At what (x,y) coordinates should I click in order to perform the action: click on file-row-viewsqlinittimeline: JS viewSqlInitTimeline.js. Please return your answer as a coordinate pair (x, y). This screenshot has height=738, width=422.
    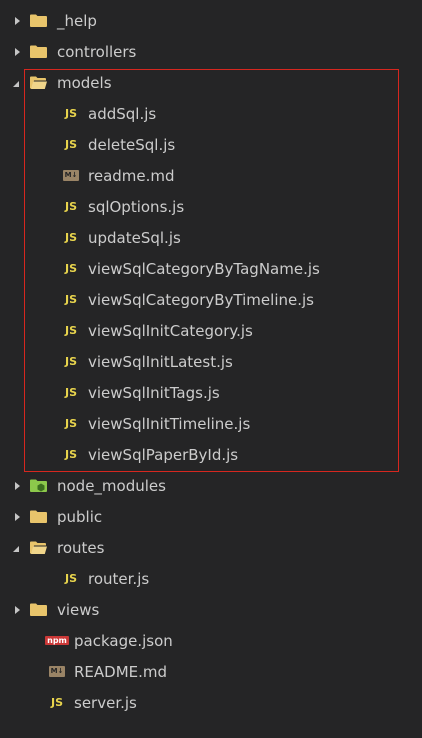
    Looking at the image, I should click on (211, 423).